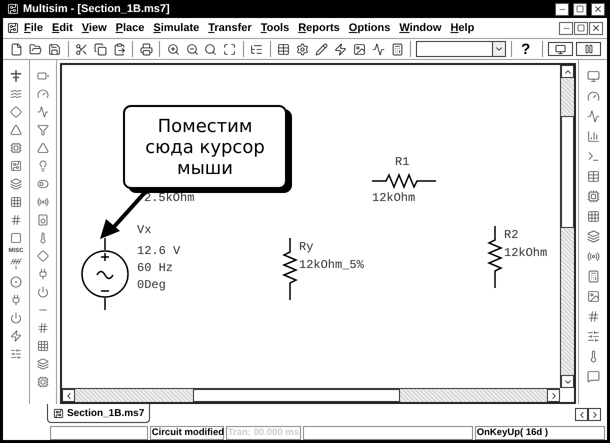  Describe the element at coordinates (176, 28) in the screenshot. I see `menu-item: Simulate` at that location.